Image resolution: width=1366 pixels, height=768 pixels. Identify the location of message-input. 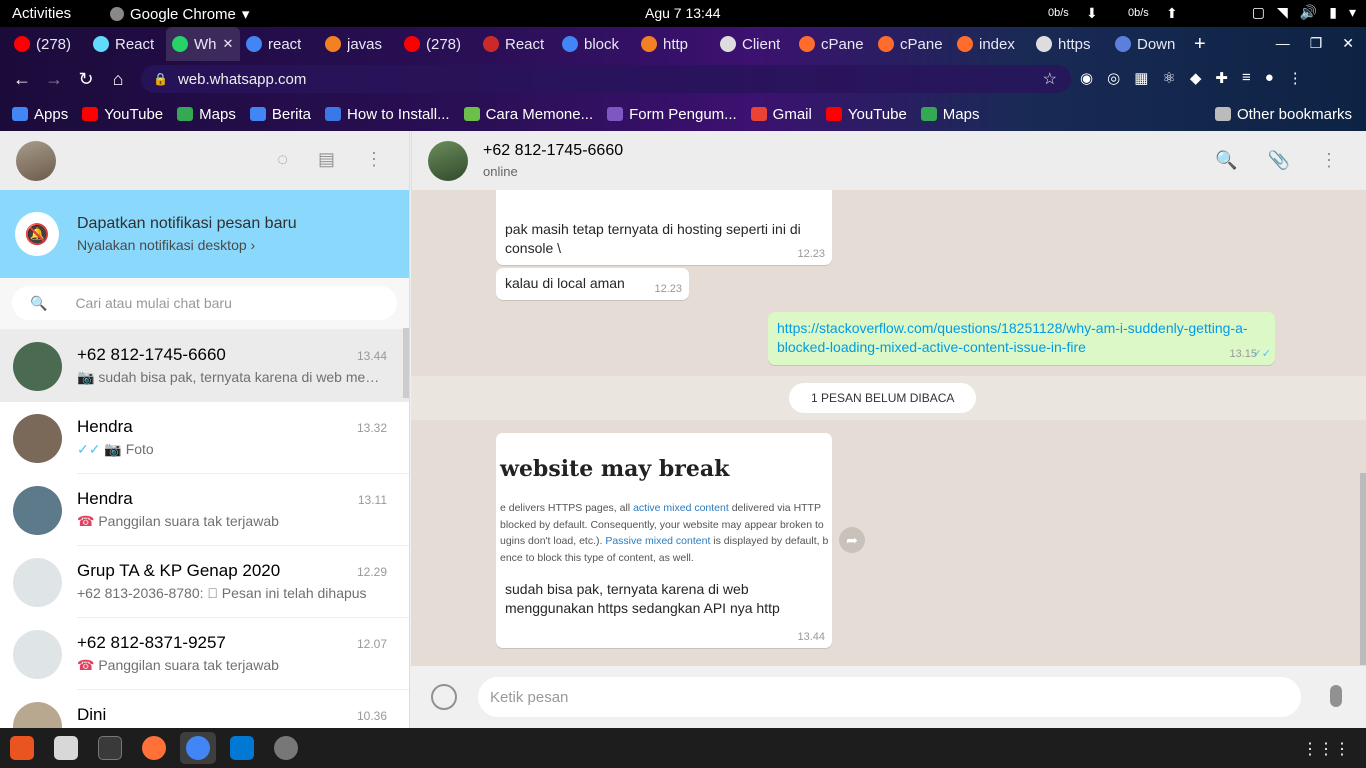
(880, 697).